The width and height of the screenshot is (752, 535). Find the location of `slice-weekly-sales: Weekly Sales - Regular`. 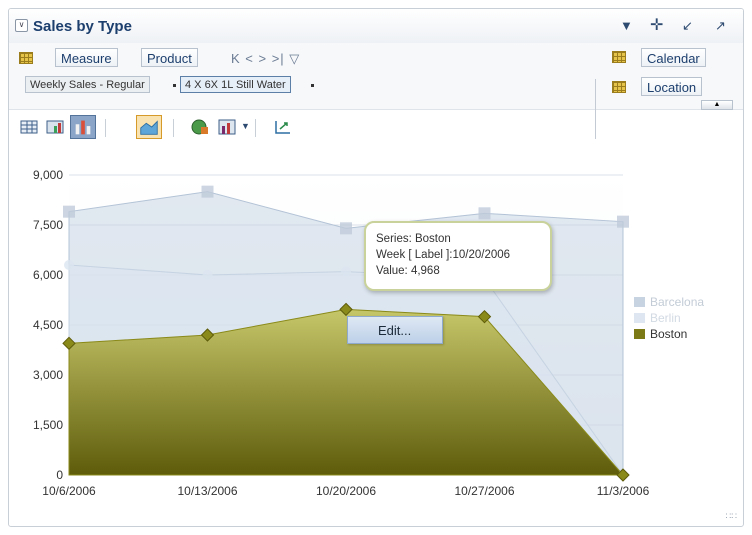

slice-weekly-sales: Weekly Sales - Regular is located at coordinates (87, 84).